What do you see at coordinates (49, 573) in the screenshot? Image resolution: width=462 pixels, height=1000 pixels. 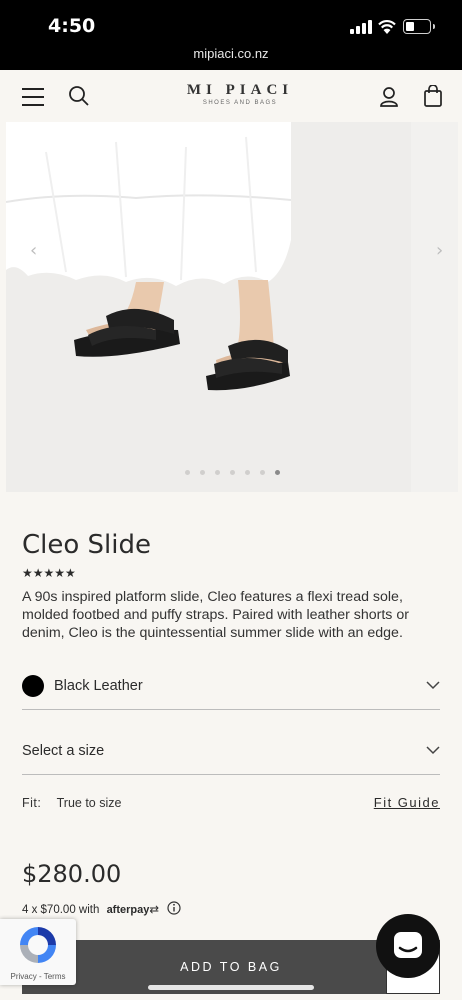 I see `rating-stars: ★★★★★` at bounding box center [49, 573].